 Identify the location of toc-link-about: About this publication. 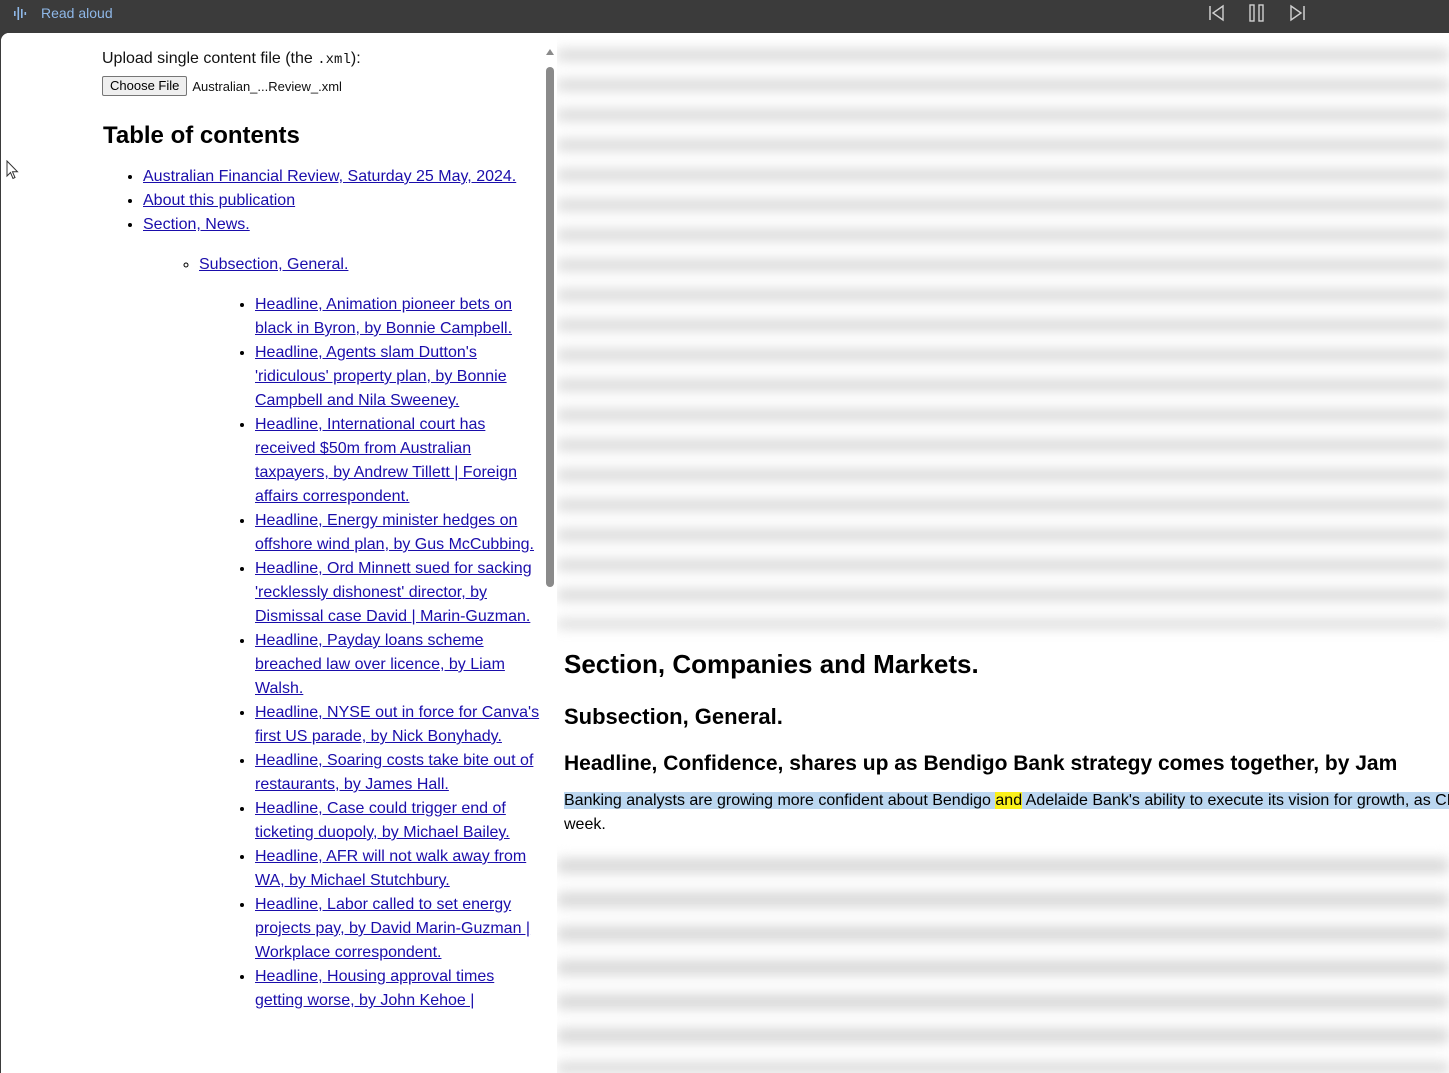
(219, 200).